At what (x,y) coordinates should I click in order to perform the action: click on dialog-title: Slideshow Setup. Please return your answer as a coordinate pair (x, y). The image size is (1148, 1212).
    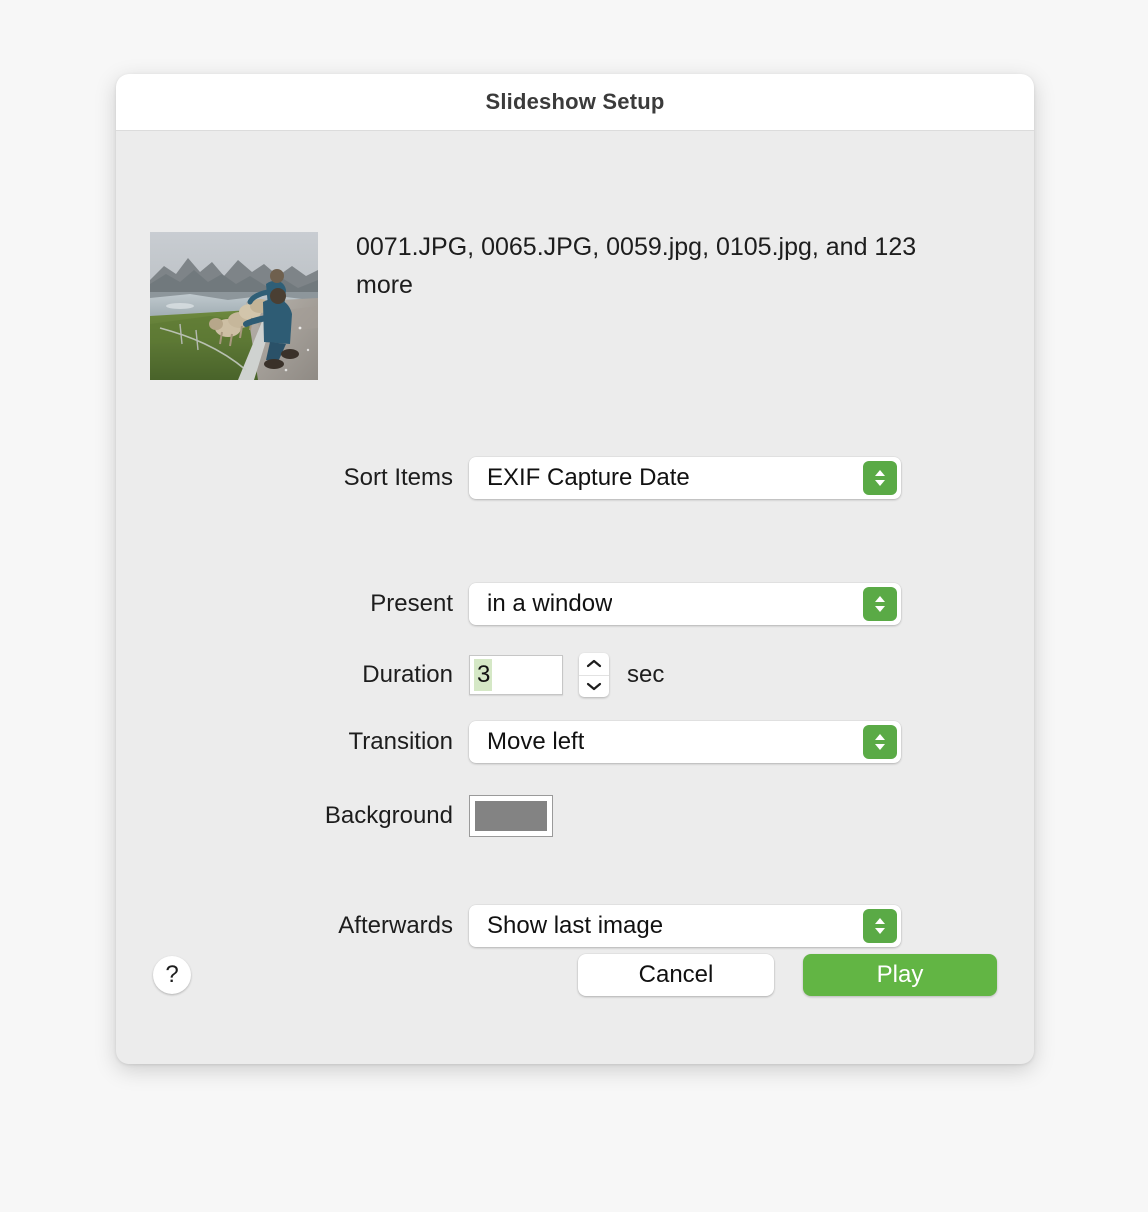
    Looking at the image, I should click on (575, 101).